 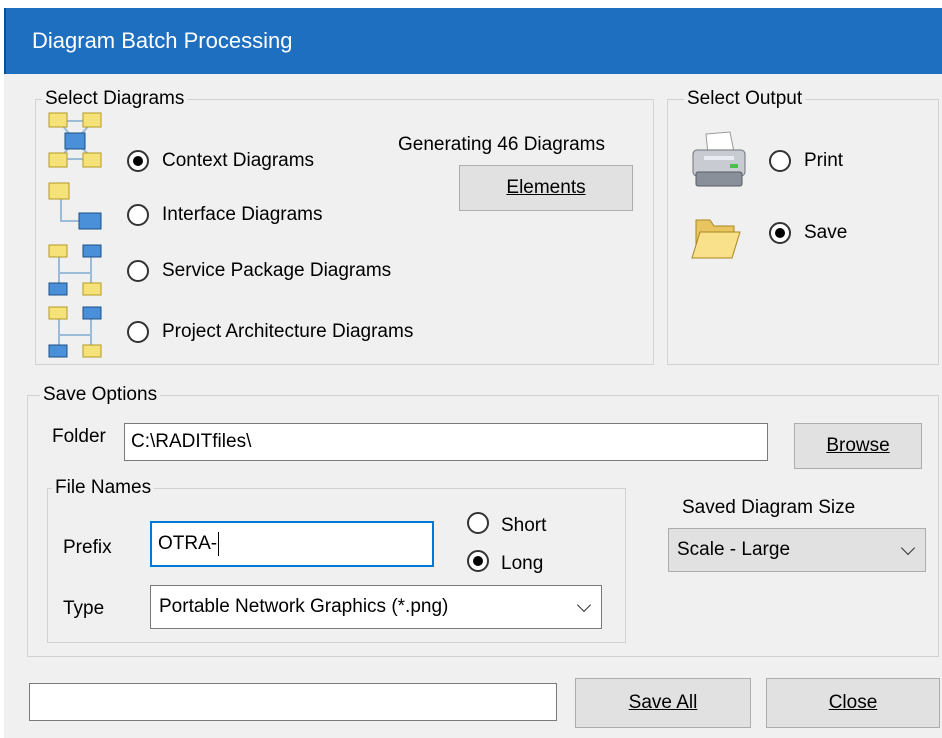 I want to click on long-names-label: Long, so click(x=522, y=564).